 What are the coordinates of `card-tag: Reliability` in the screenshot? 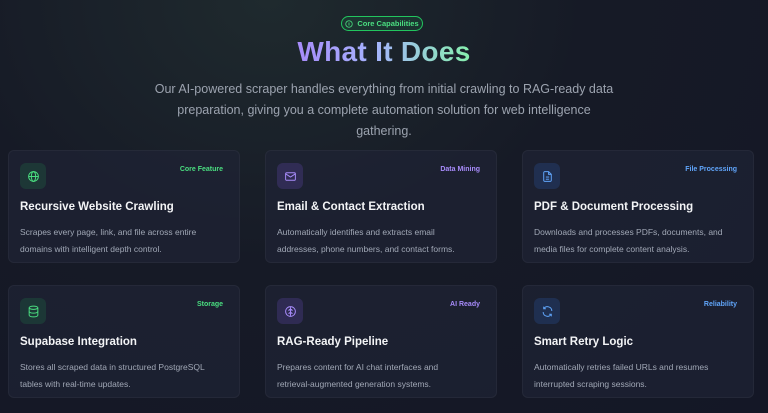 It's located at (720, 304).